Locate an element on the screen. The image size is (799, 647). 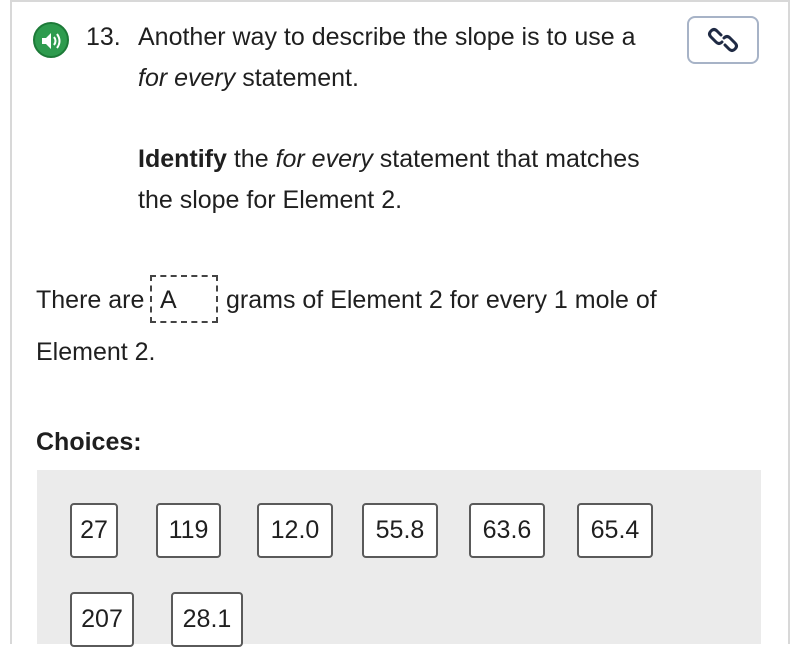
question-italic-phrase: for every is located at coordinates (187, 78).